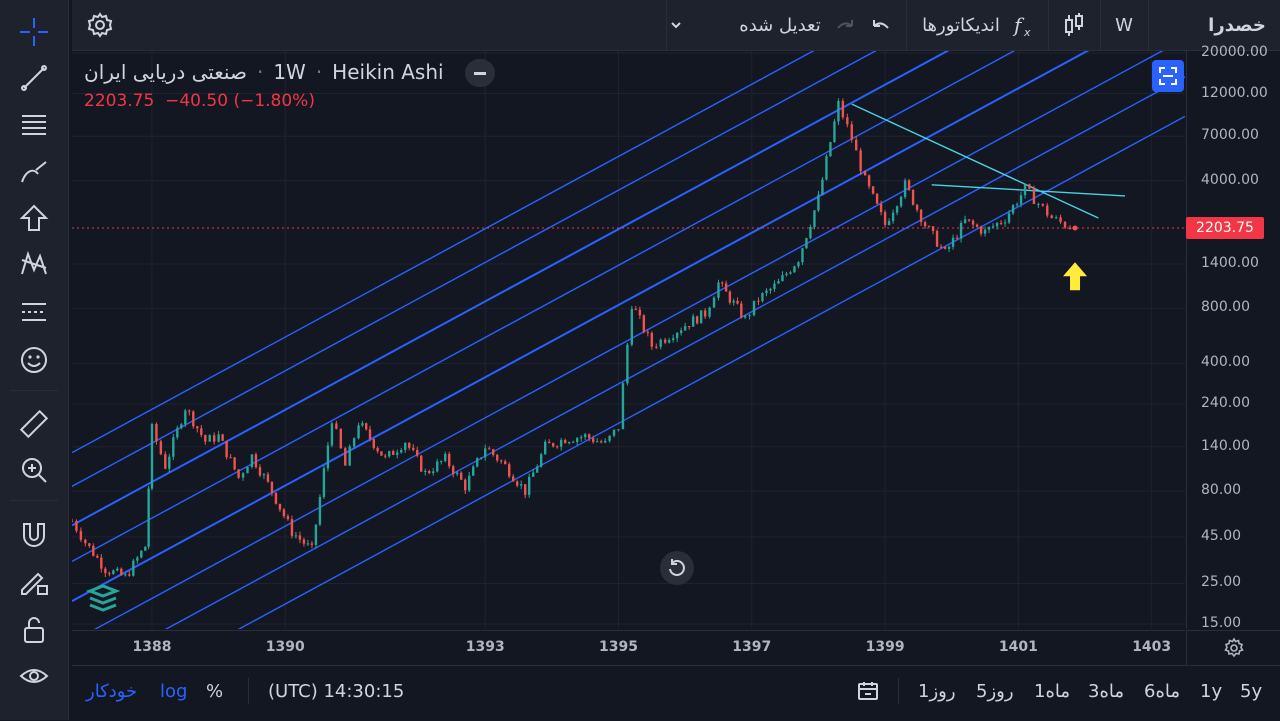 Image resolution: width=1280 pixels, height=721 pixels. I want to click on pattern-tool-icon, so click(34, 264).